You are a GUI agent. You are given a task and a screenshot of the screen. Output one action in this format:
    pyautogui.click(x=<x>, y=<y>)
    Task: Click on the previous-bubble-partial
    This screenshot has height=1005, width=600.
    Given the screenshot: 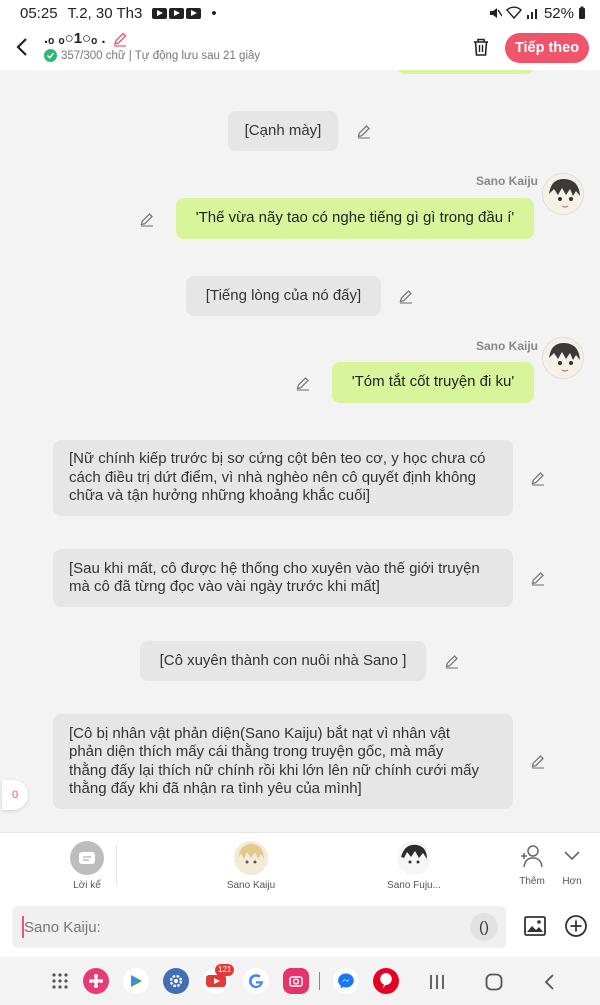 What is the action you would take?
    pyautogui.click(x=465, y=72)
    